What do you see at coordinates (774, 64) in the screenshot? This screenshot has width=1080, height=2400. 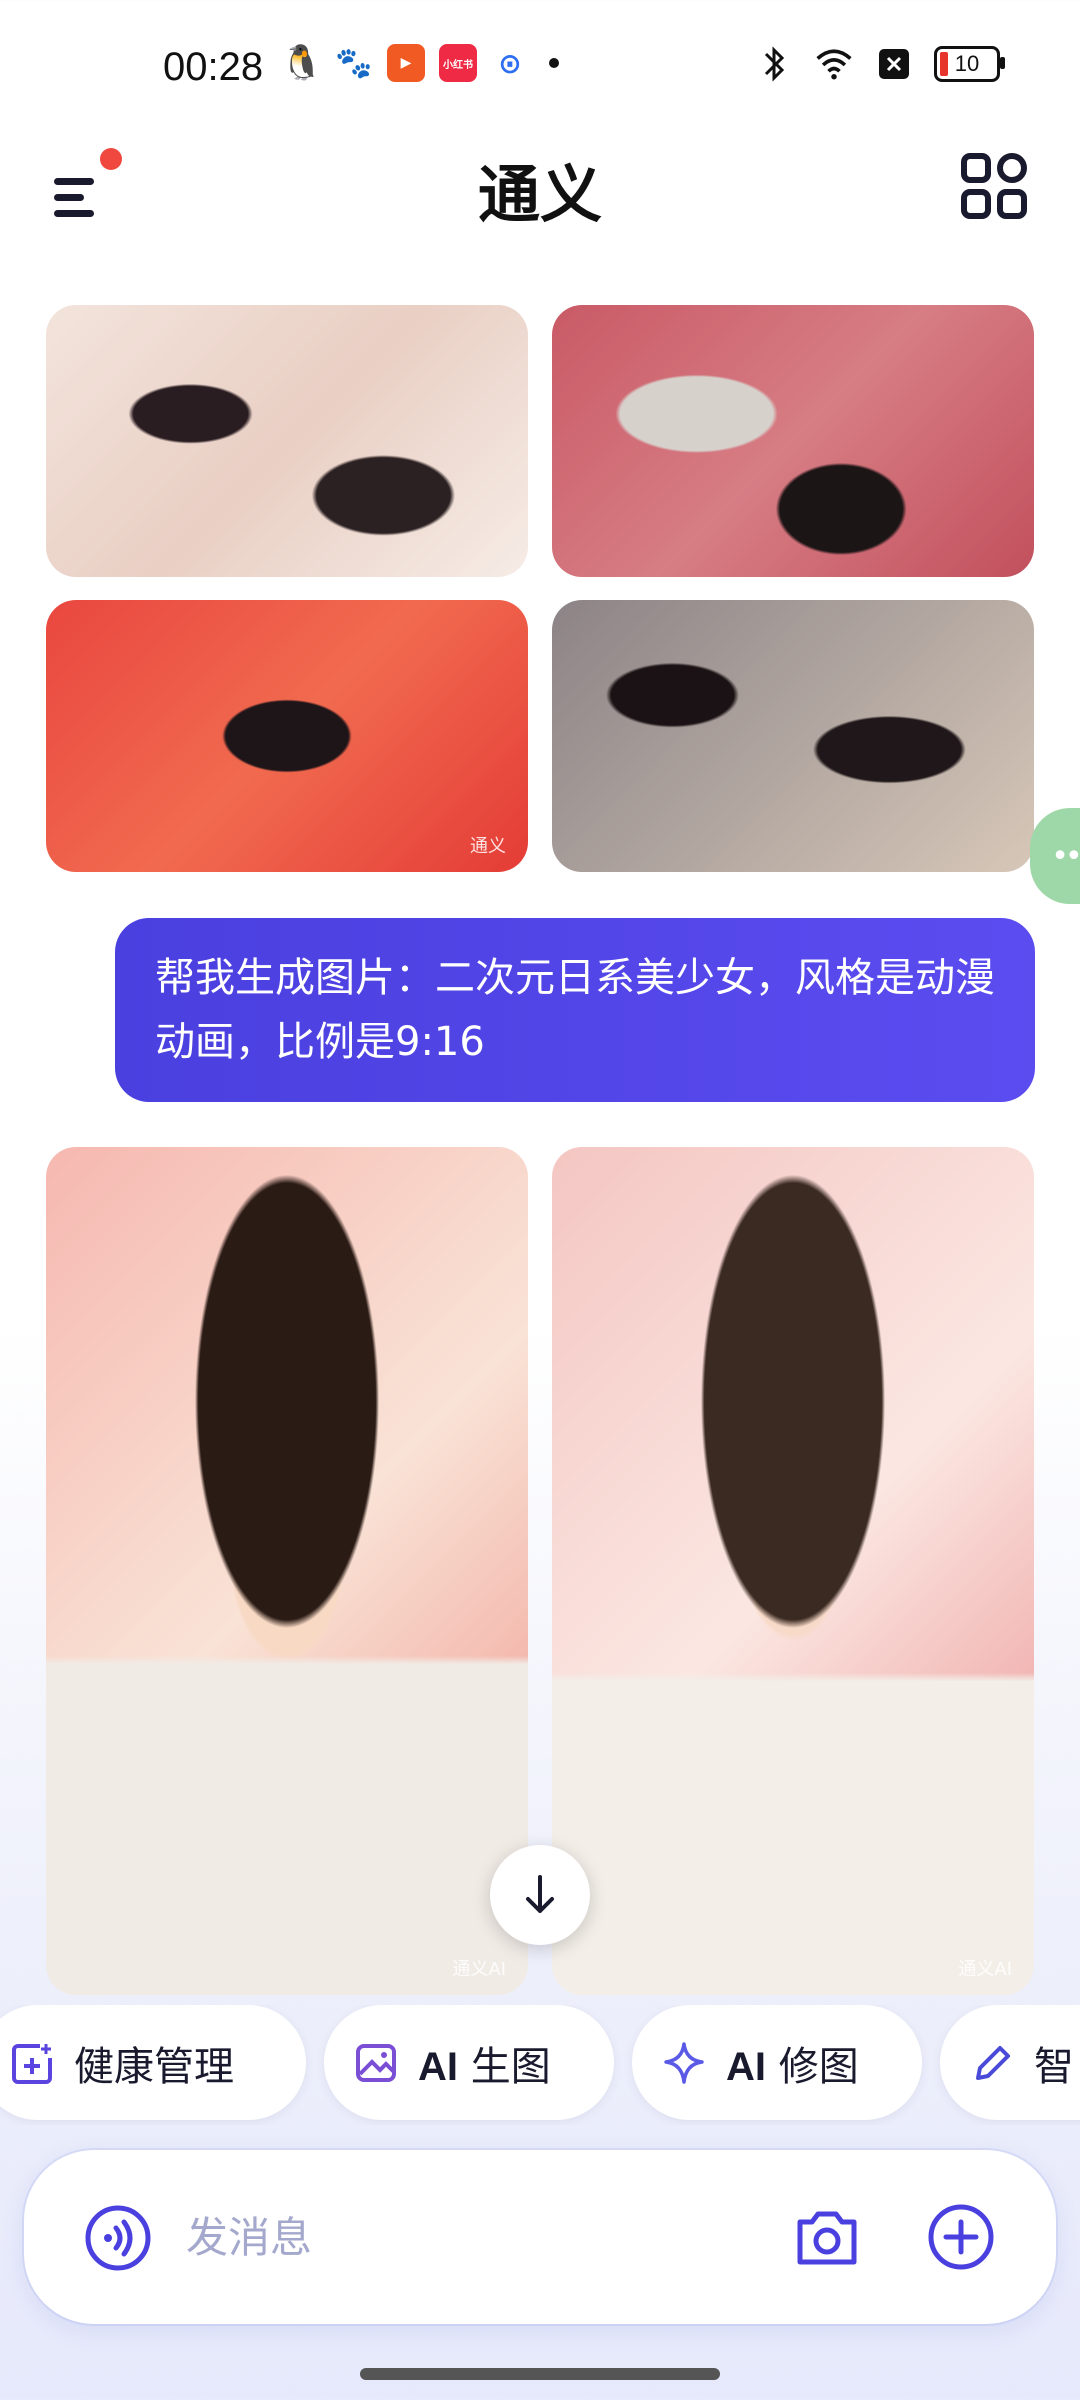 I see `bluetooth-icon` at bounding box center [774, 64].